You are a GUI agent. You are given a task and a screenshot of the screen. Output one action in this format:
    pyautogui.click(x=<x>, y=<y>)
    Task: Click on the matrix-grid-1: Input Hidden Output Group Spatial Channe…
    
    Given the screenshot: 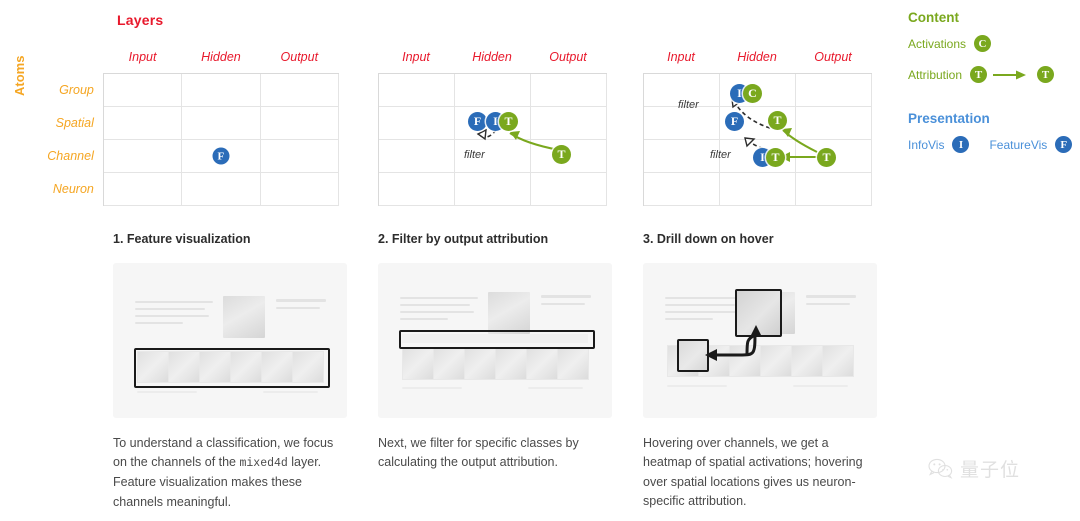 What is the action you would take?
    pyautogui.click(x=184, y=123)
    